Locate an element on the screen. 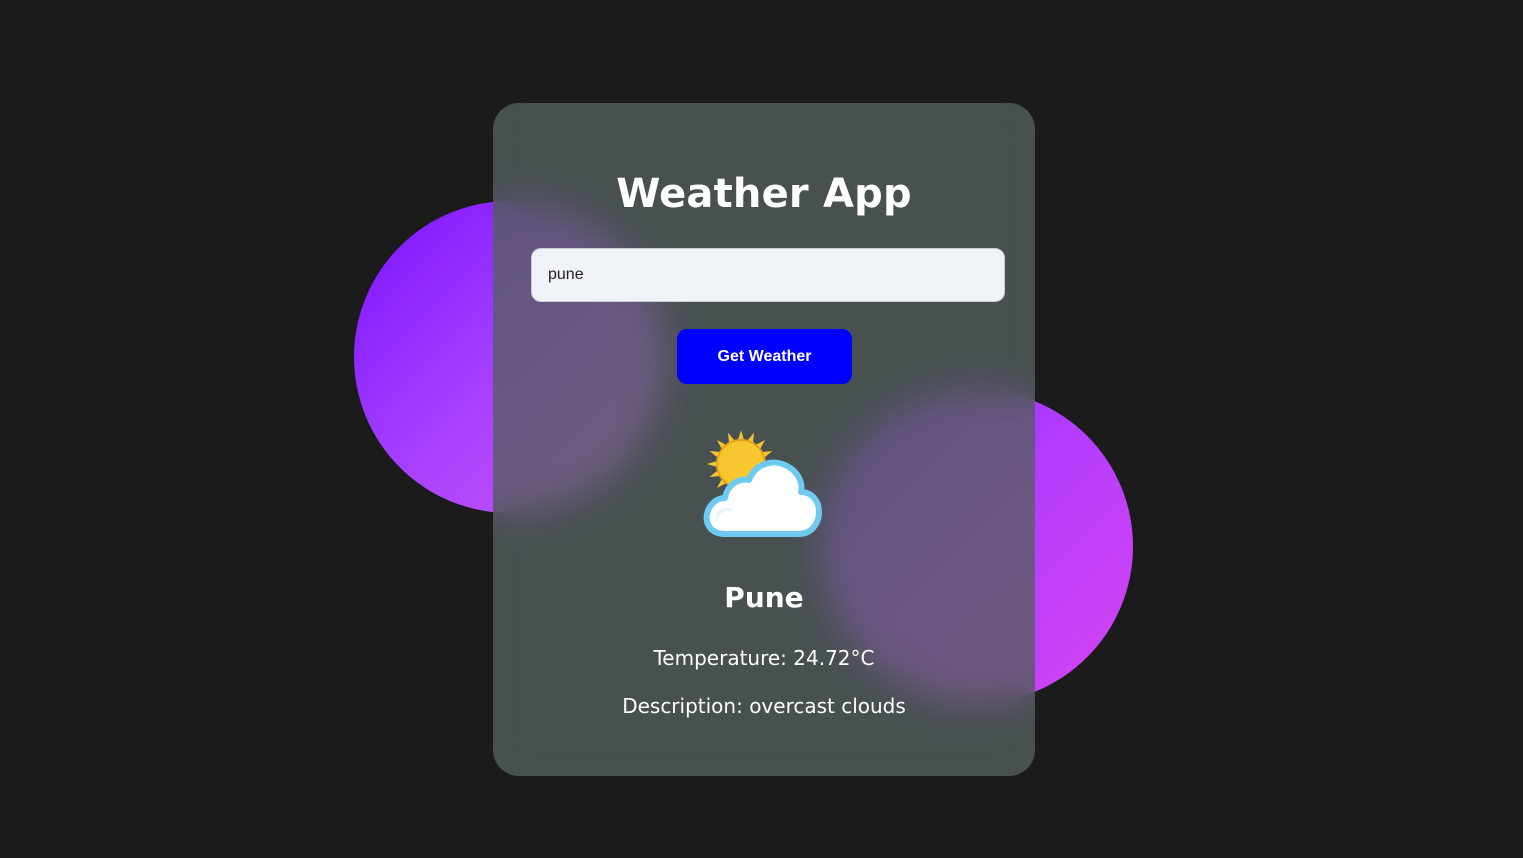 Image resolution: width=1523 pixels, height=858 pixels. city-search-input is located at coordinates (768, 275).